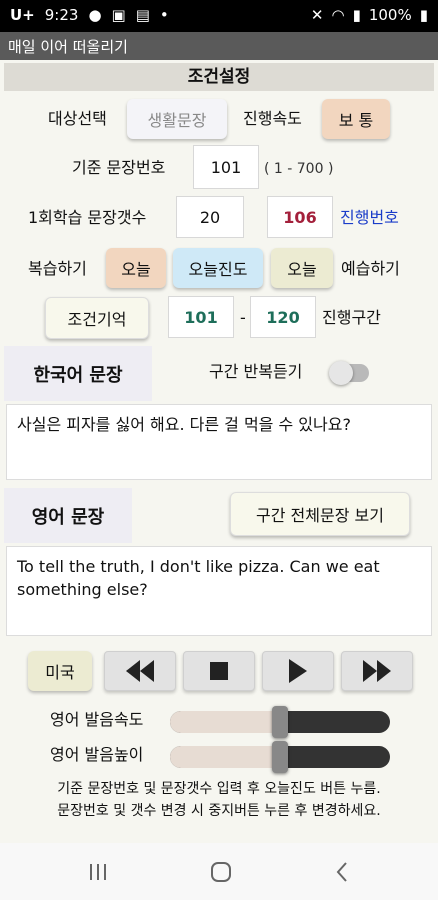 Image resolution: width=438 pixels, height=900 pixels. I want to click on rate-slider-fill, so click(225, 722).